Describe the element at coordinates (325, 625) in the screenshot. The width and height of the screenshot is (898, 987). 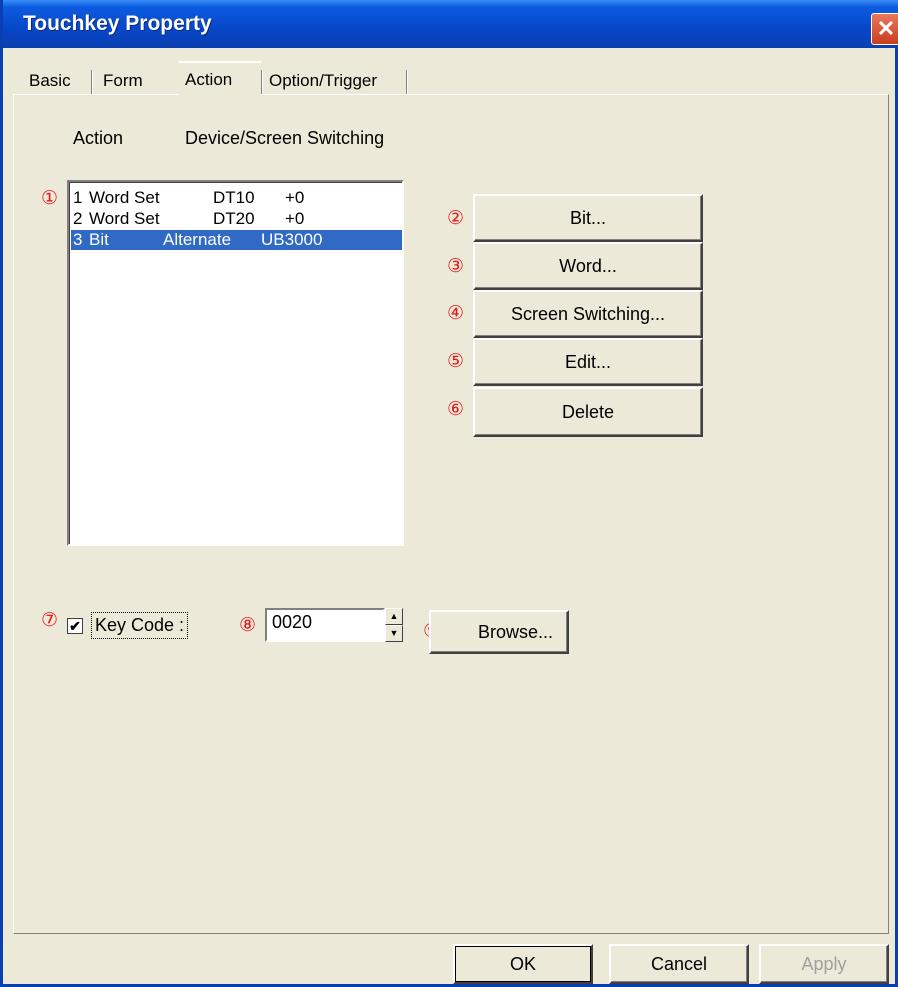
I see `keycode-input: 0020` at that location.